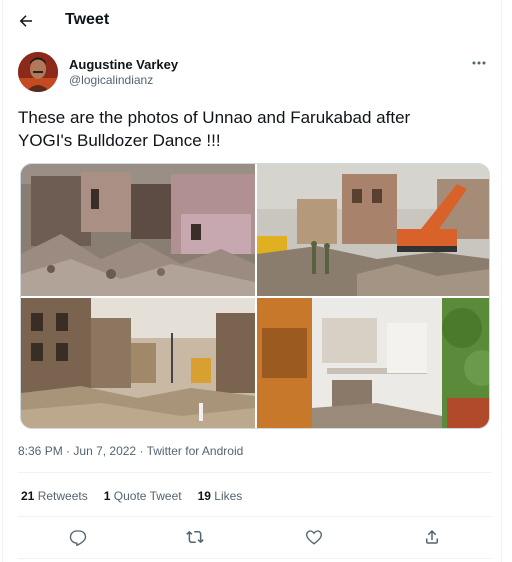 The image size is (512, 562). I want to click on share-button, so click(432, 537).